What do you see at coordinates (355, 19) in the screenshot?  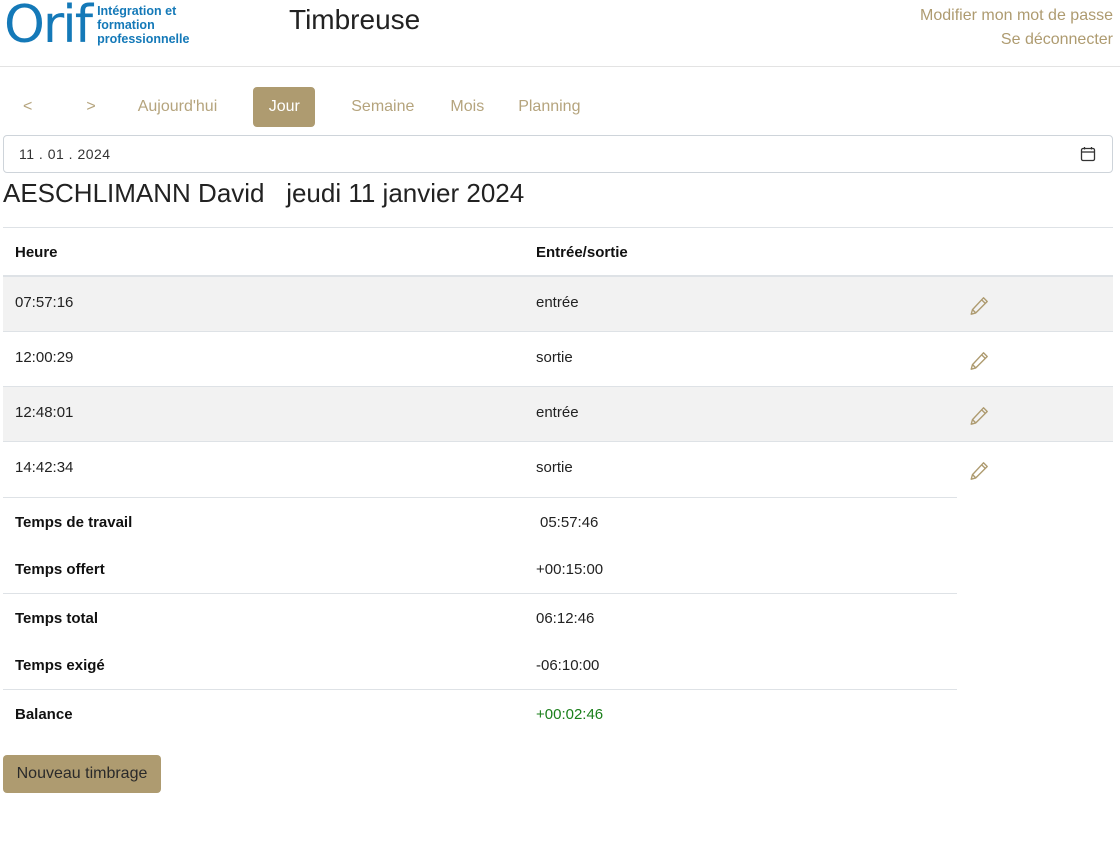 I see `app-title: Timbreuse` at bounding box center [355, 19].